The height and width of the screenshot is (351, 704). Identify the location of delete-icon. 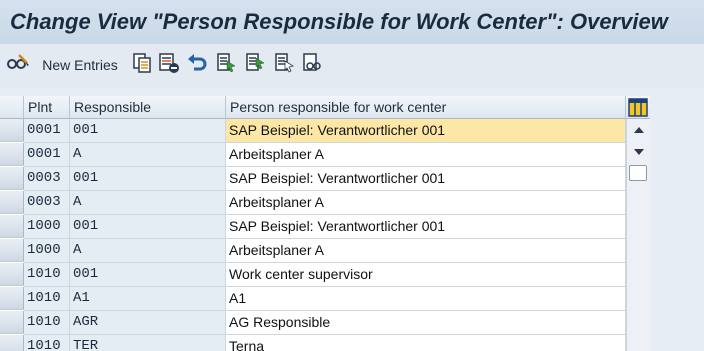
(169, 65).